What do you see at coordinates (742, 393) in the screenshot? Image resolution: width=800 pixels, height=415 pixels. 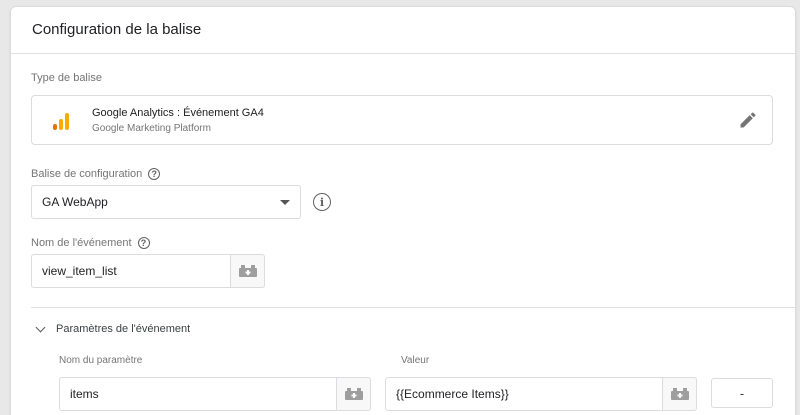 I see `remove-param-button: -` at bounding box center [742, 393].